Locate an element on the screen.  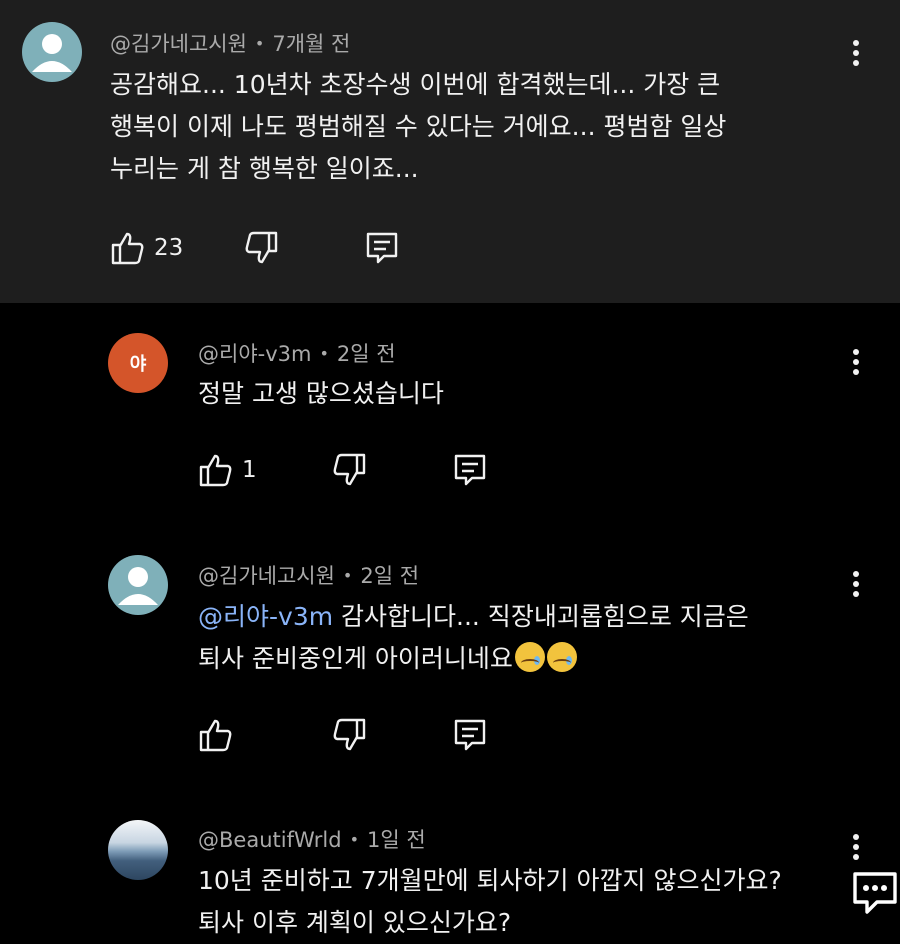
comment-line: 10년 준비하고 7개월만에 퇴사하기 아깝지 않으신가요? is located at coordinates (490, 880).